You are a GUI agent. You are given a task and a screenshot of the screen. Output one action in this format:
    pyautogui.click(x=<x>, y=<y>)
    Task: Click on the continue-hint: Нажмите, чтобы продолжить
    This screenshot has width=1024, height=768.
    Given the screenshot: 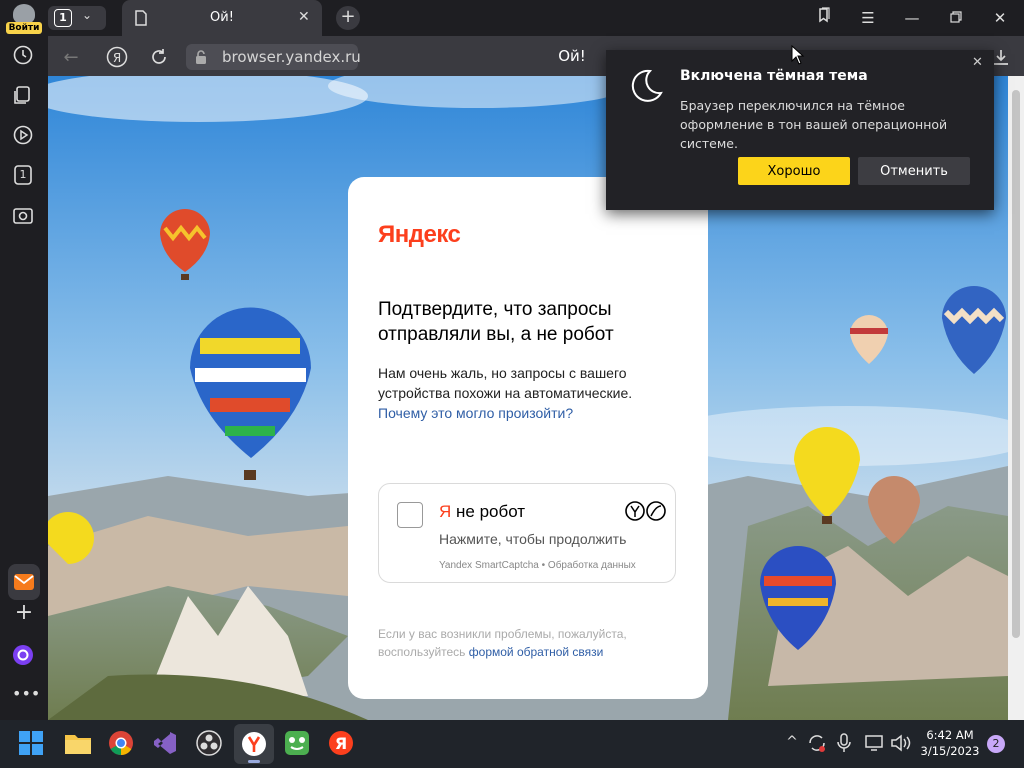 What is the action you would take?
    pyautogui.click(x=533, y=539)
    